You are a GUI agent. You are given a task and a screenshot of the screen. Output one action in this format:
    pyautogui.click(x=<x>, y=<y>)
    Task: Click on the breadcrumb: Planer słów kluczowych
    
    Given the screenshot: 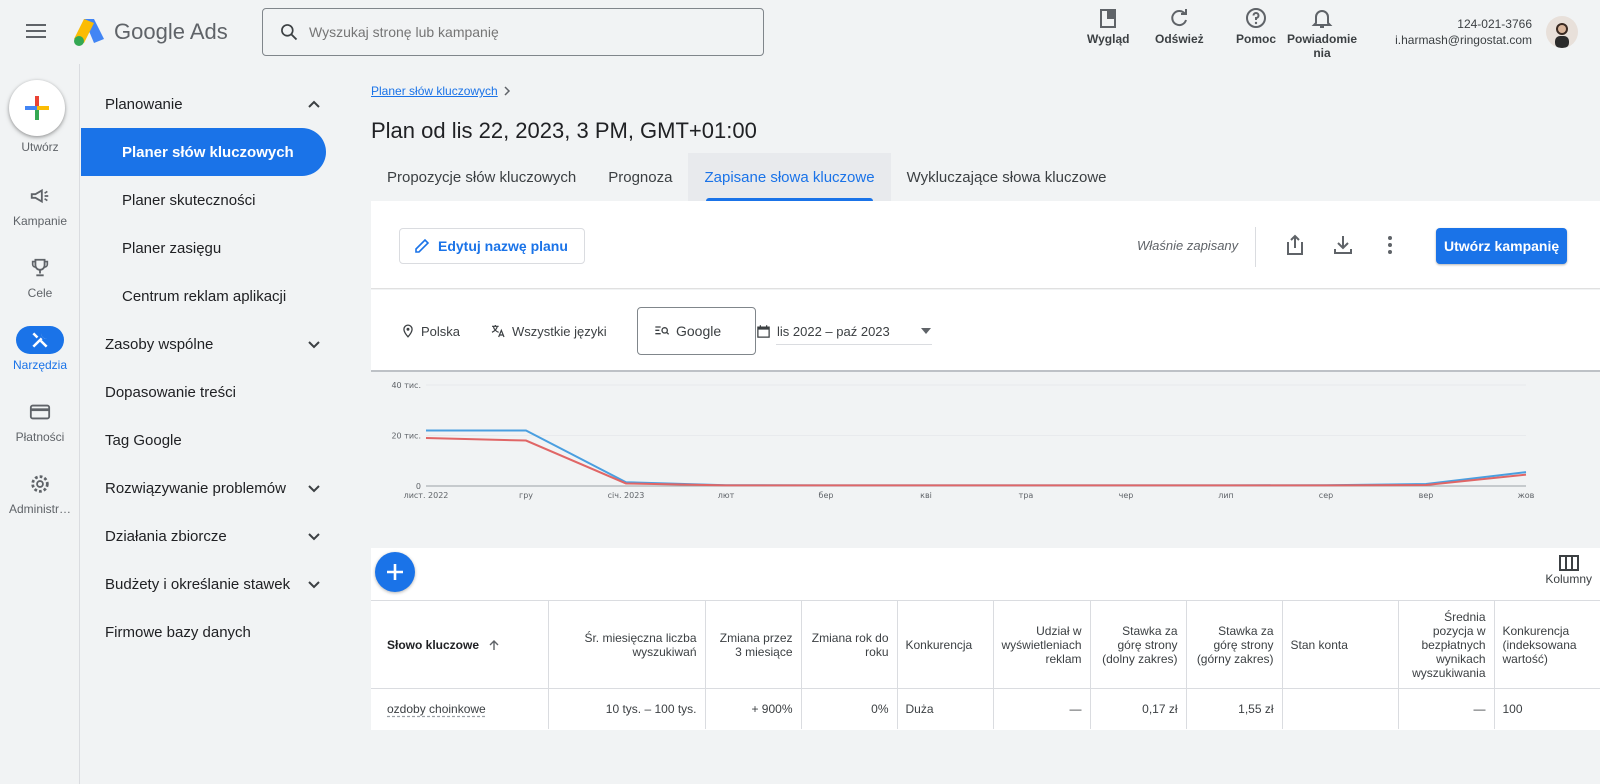 What is the action you would take?
    pyautogui.click(x=441, y=91)
    